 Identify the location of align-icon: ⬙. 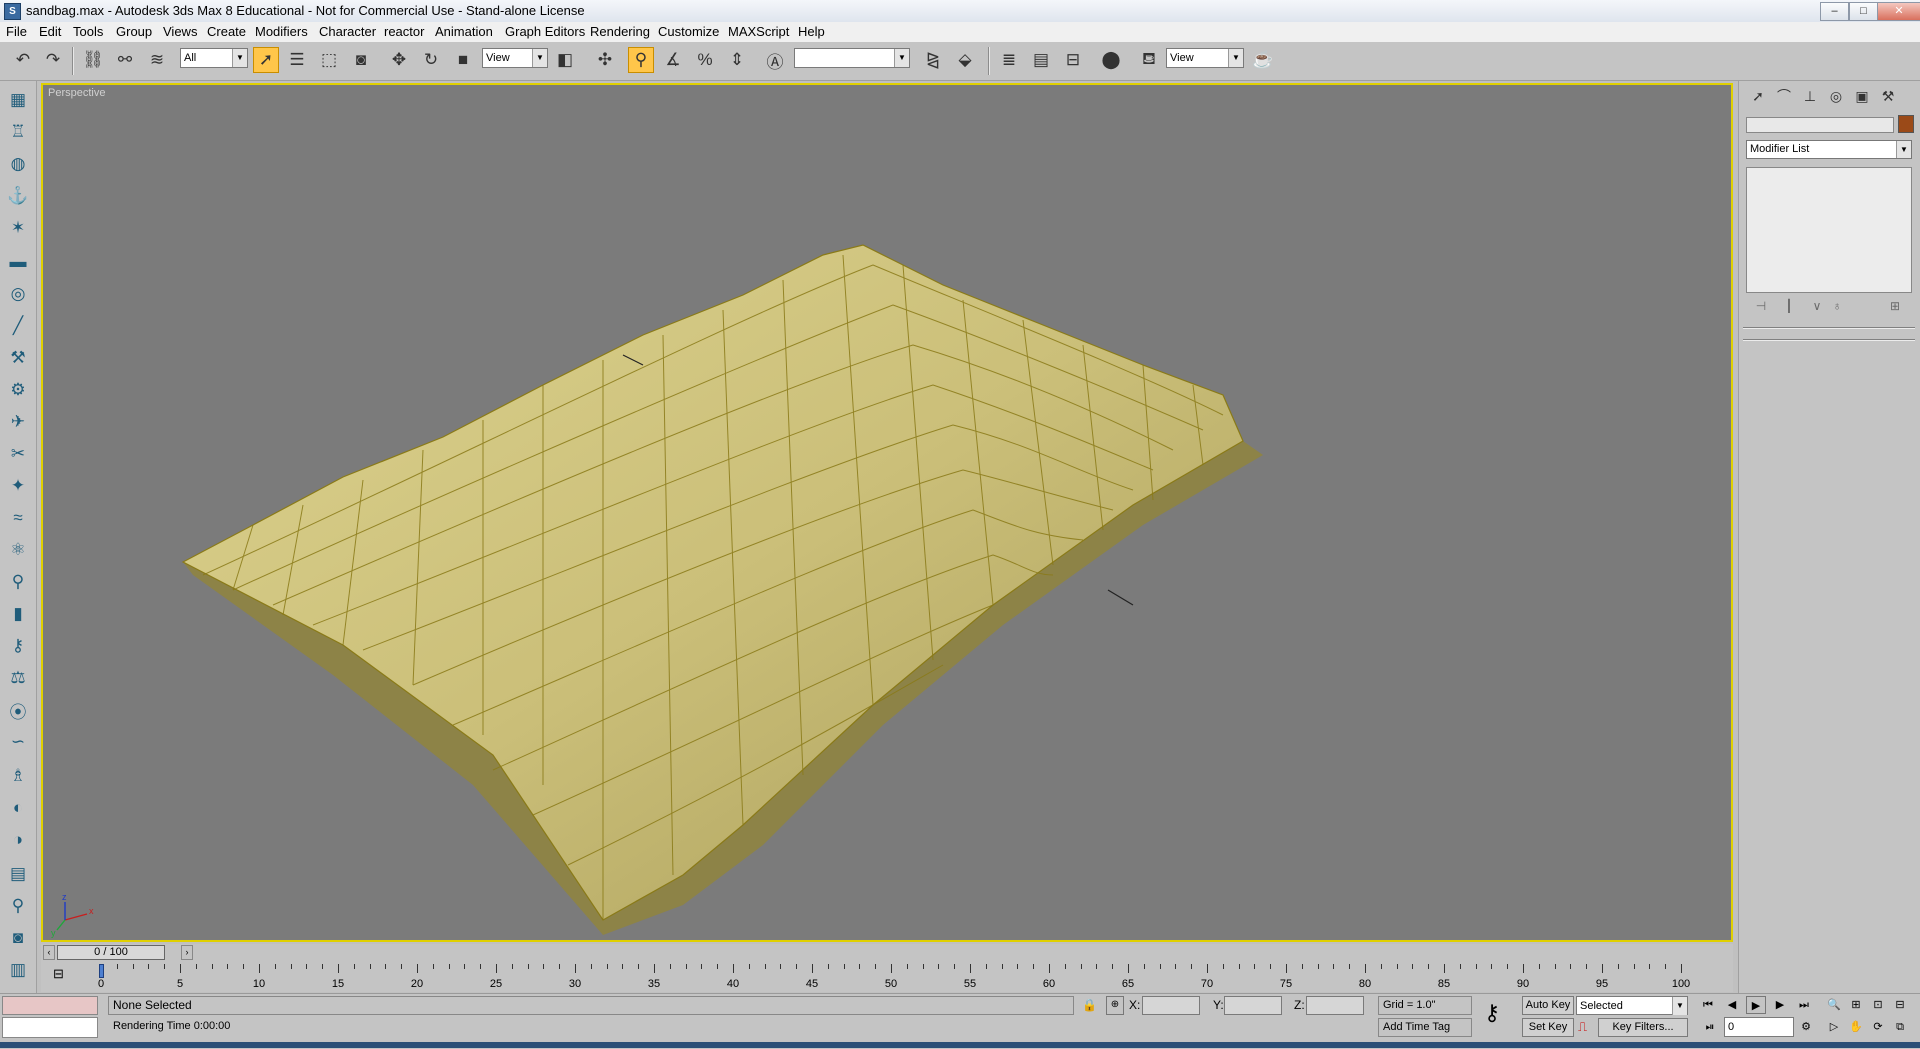
(965, 60).